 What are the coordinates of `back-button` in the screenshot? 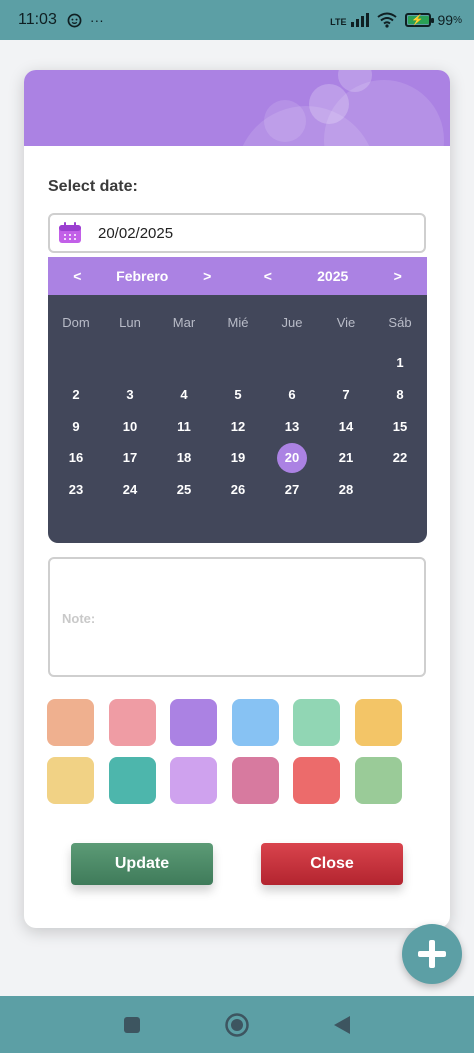 It's located at (342, 1025).